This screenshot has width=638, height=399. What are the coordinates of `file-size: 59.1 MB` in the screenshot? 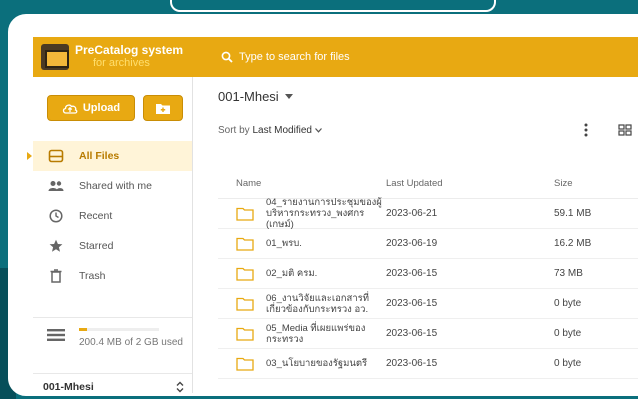 It's located at (573, 213).